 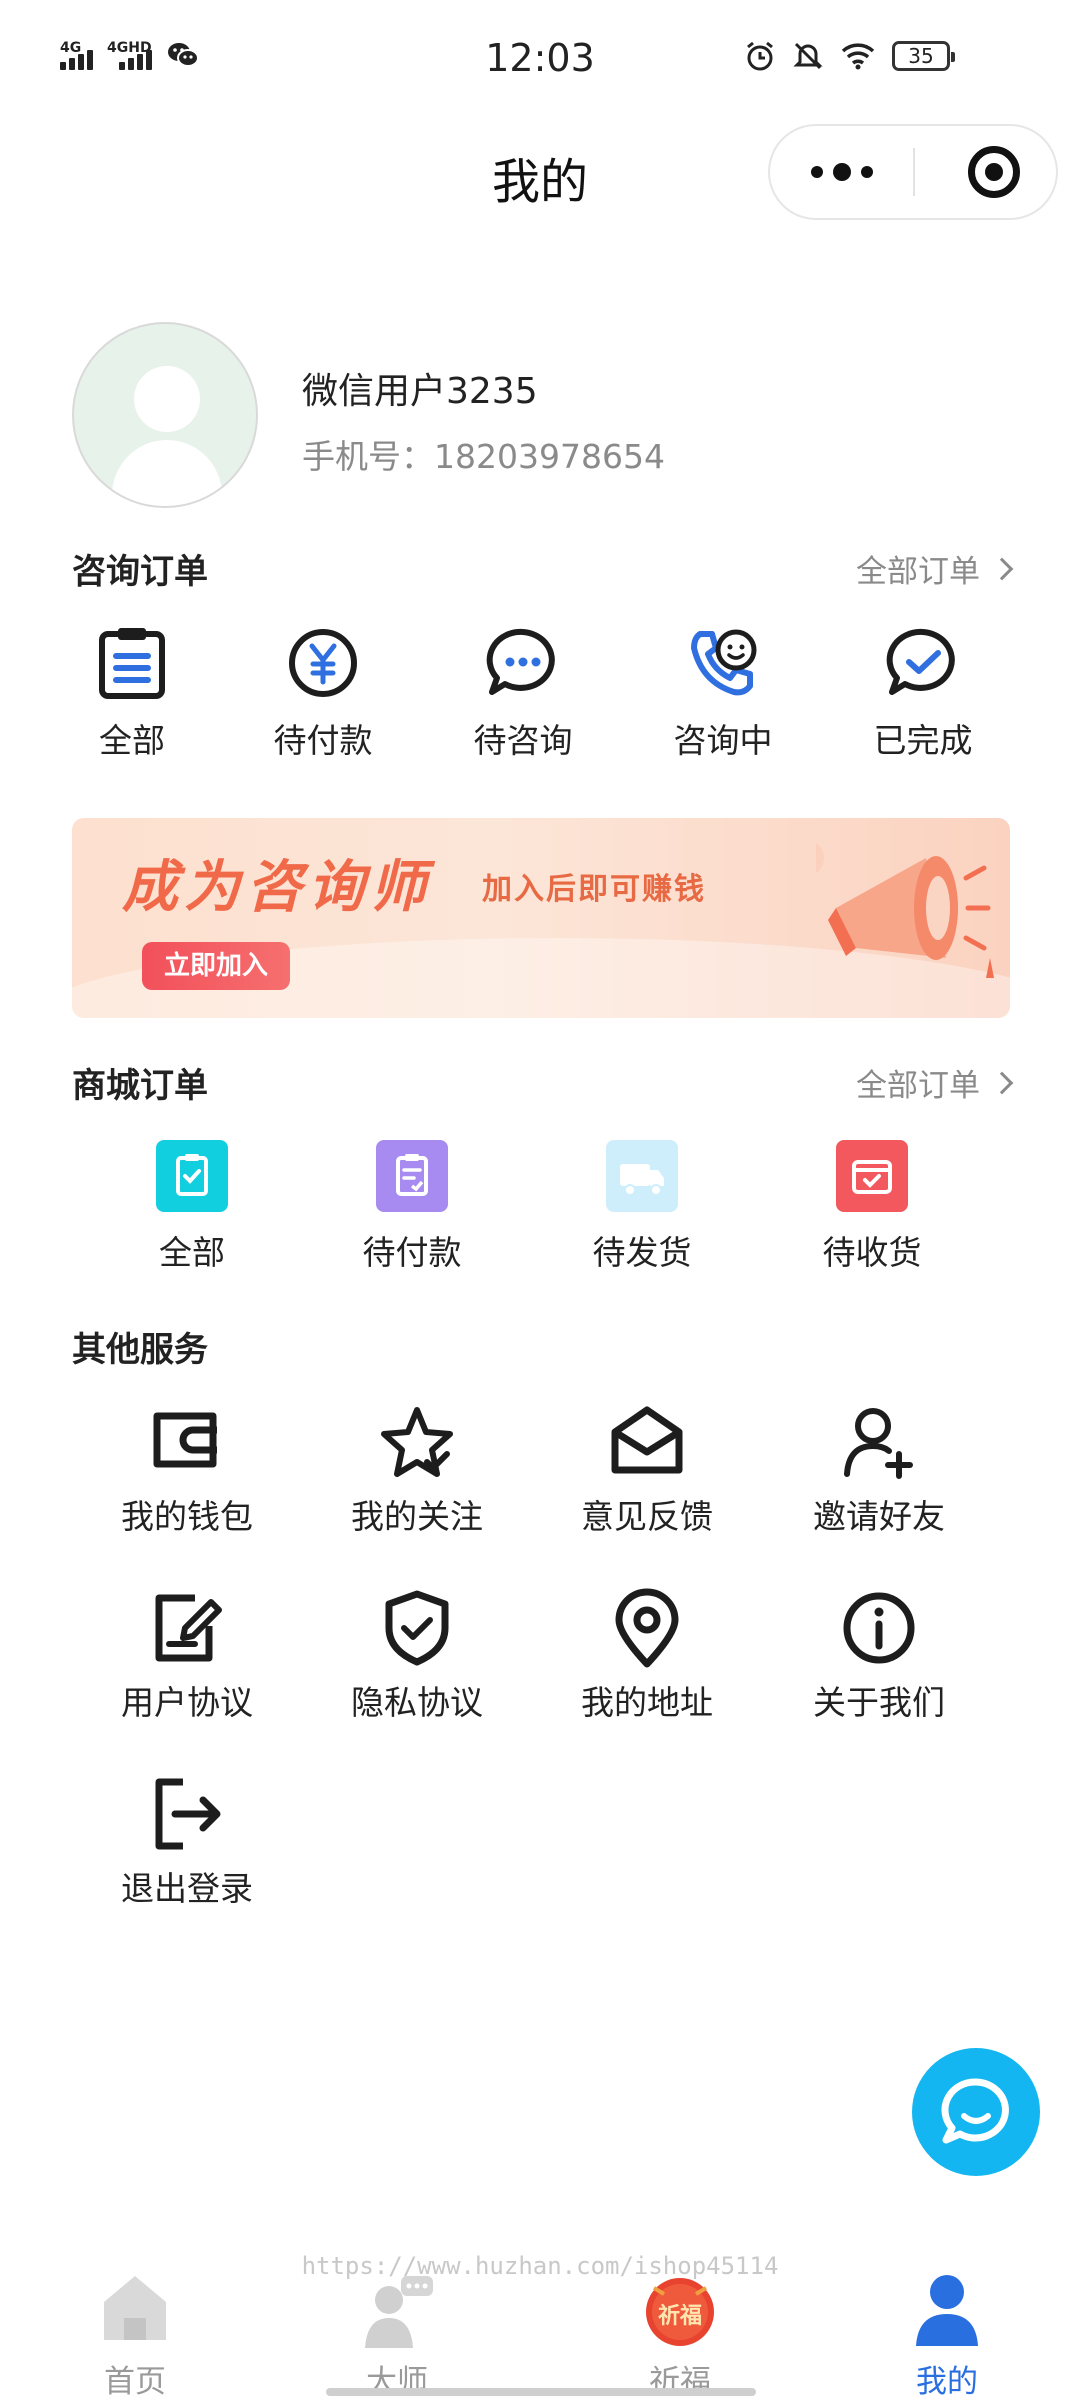 I want to click on phone-smile-icon, so click(x=724, y=662).